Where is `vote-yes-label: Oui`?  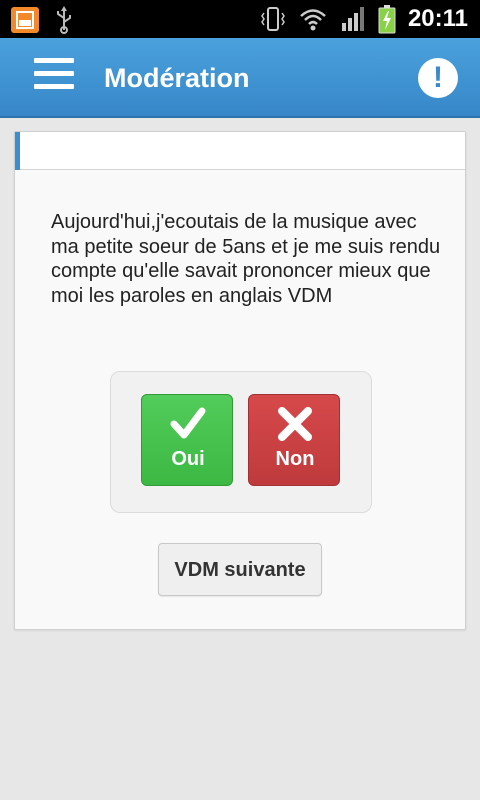 vote-yes-label: Oui is located at coordinates (188, 459).